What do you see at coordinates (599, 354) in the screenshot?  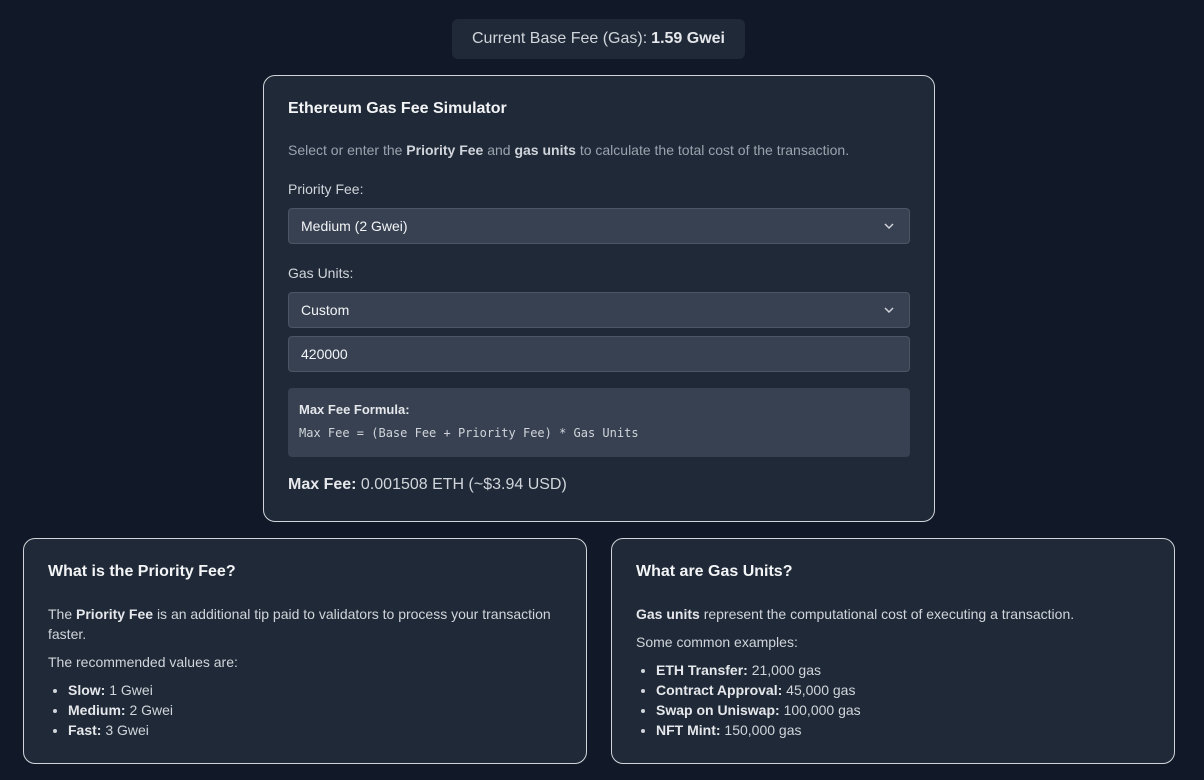 I see `gas-units-input: 420000` at bounding box center [599, 354].